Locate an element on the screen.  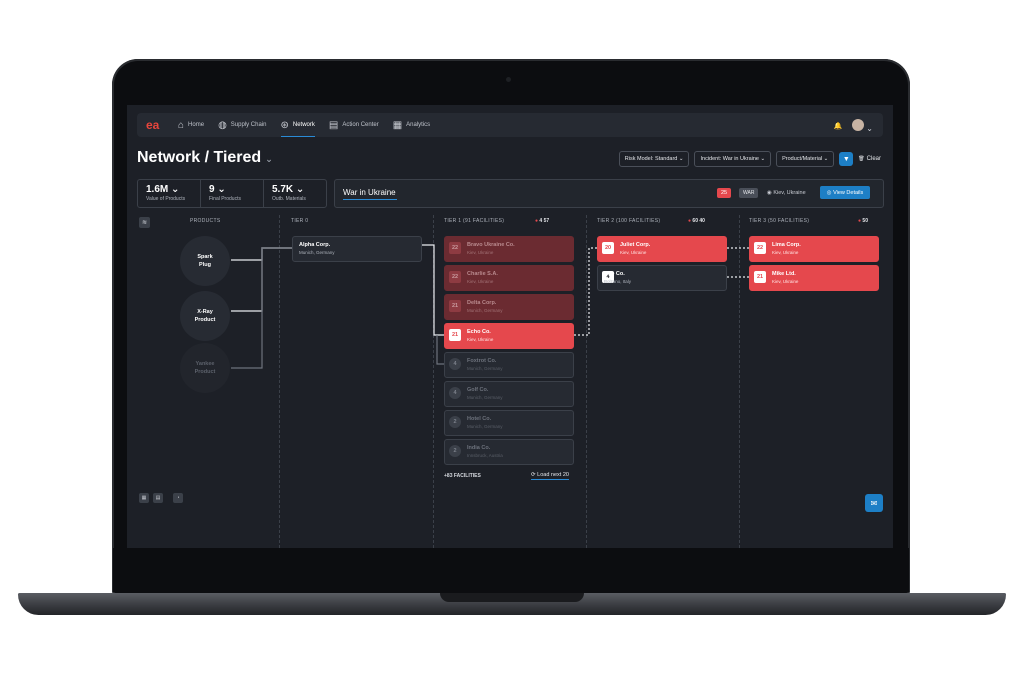
more-facilities: +83 FACILITIES is located at coordinates (462, 476).